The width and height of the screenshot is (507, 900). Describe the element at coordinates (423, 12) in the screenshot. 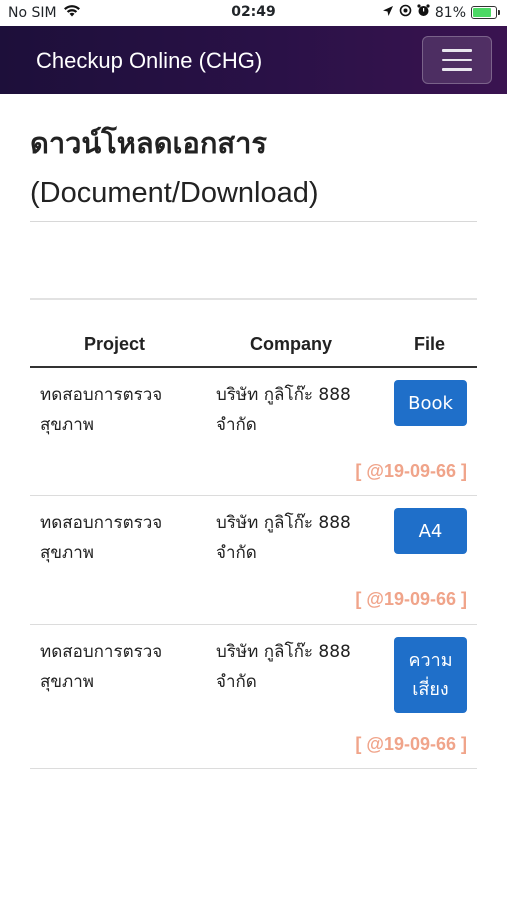

I see `alarm-clock-icon` at that location.